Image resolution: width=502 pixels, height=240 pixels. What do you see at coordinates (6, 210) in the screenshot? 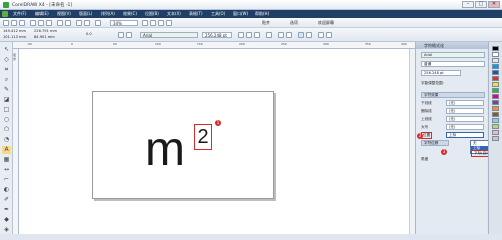
I see `outline-pen-icon: ✒` at bounding box center [6, 210].